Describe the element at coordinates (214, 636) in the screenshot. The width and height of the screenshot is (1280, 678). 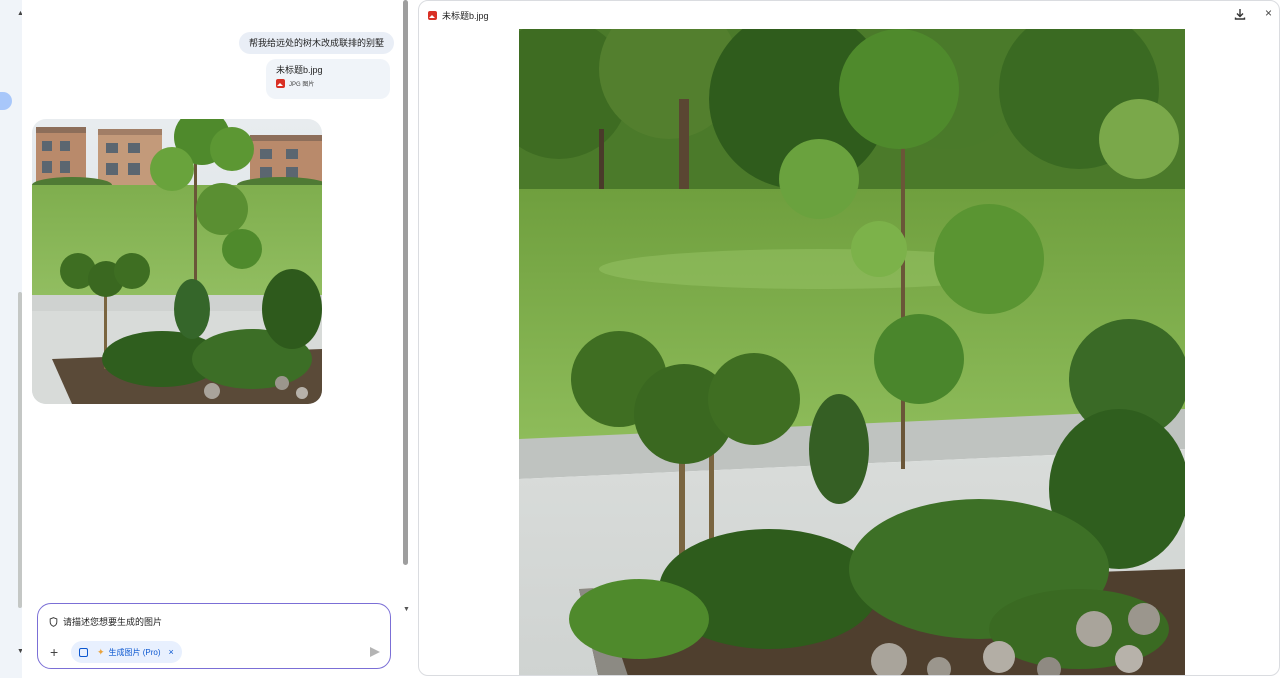
I see `prompt-composer: 请描述您想要生成的图片 + ✦ 生成图片 (Pro) ×` at that location.